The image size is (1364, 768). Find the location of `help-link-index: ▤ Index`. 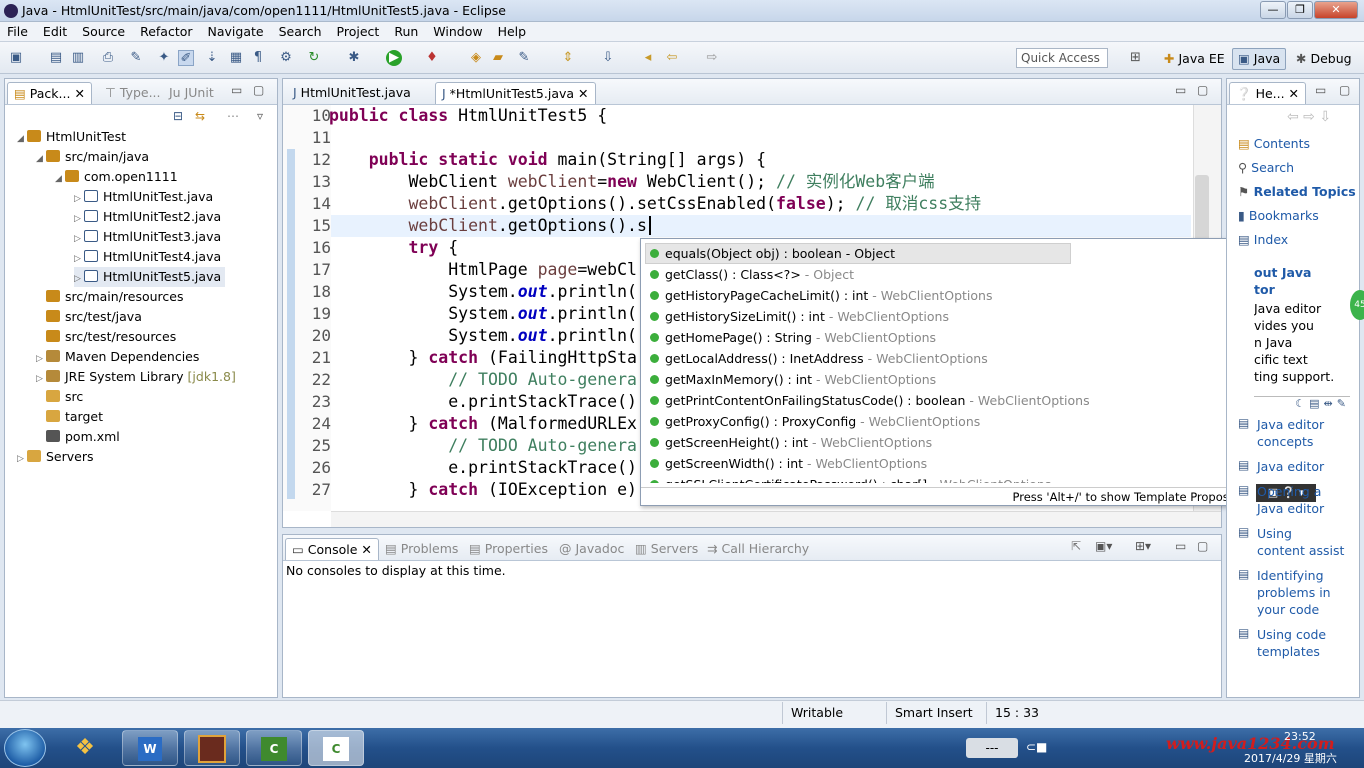

help-link-index: ▤ Index is located at coordinates (1297, 240).